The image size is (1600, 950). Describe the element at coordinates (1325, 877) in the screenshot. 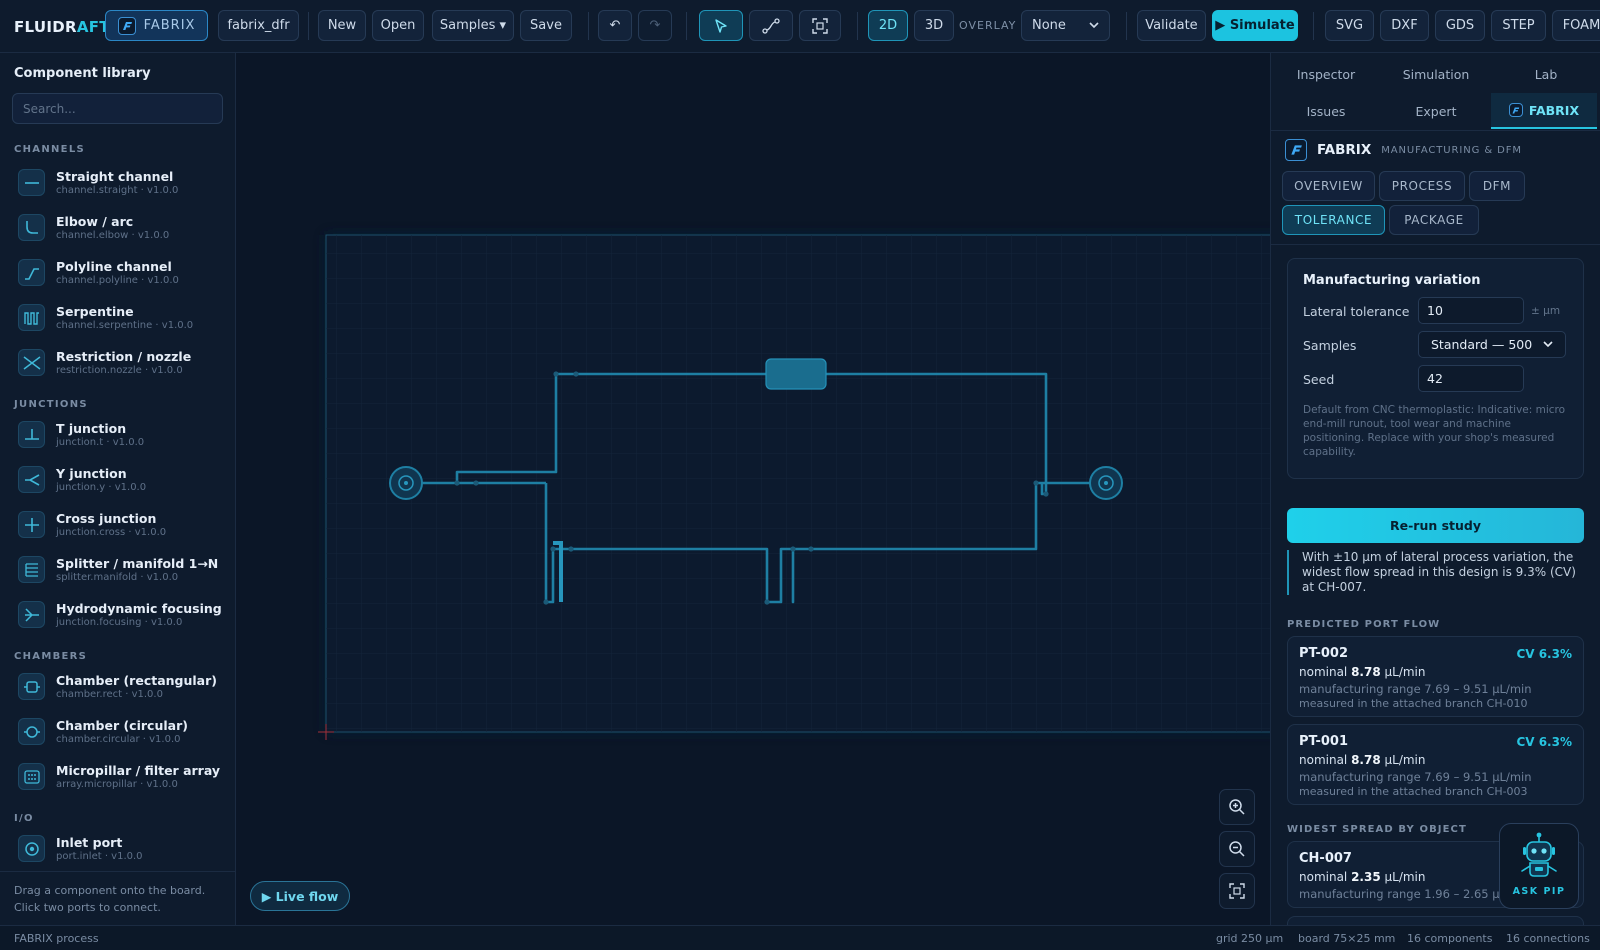

I see `nominal-prefix: nominal` at that location.